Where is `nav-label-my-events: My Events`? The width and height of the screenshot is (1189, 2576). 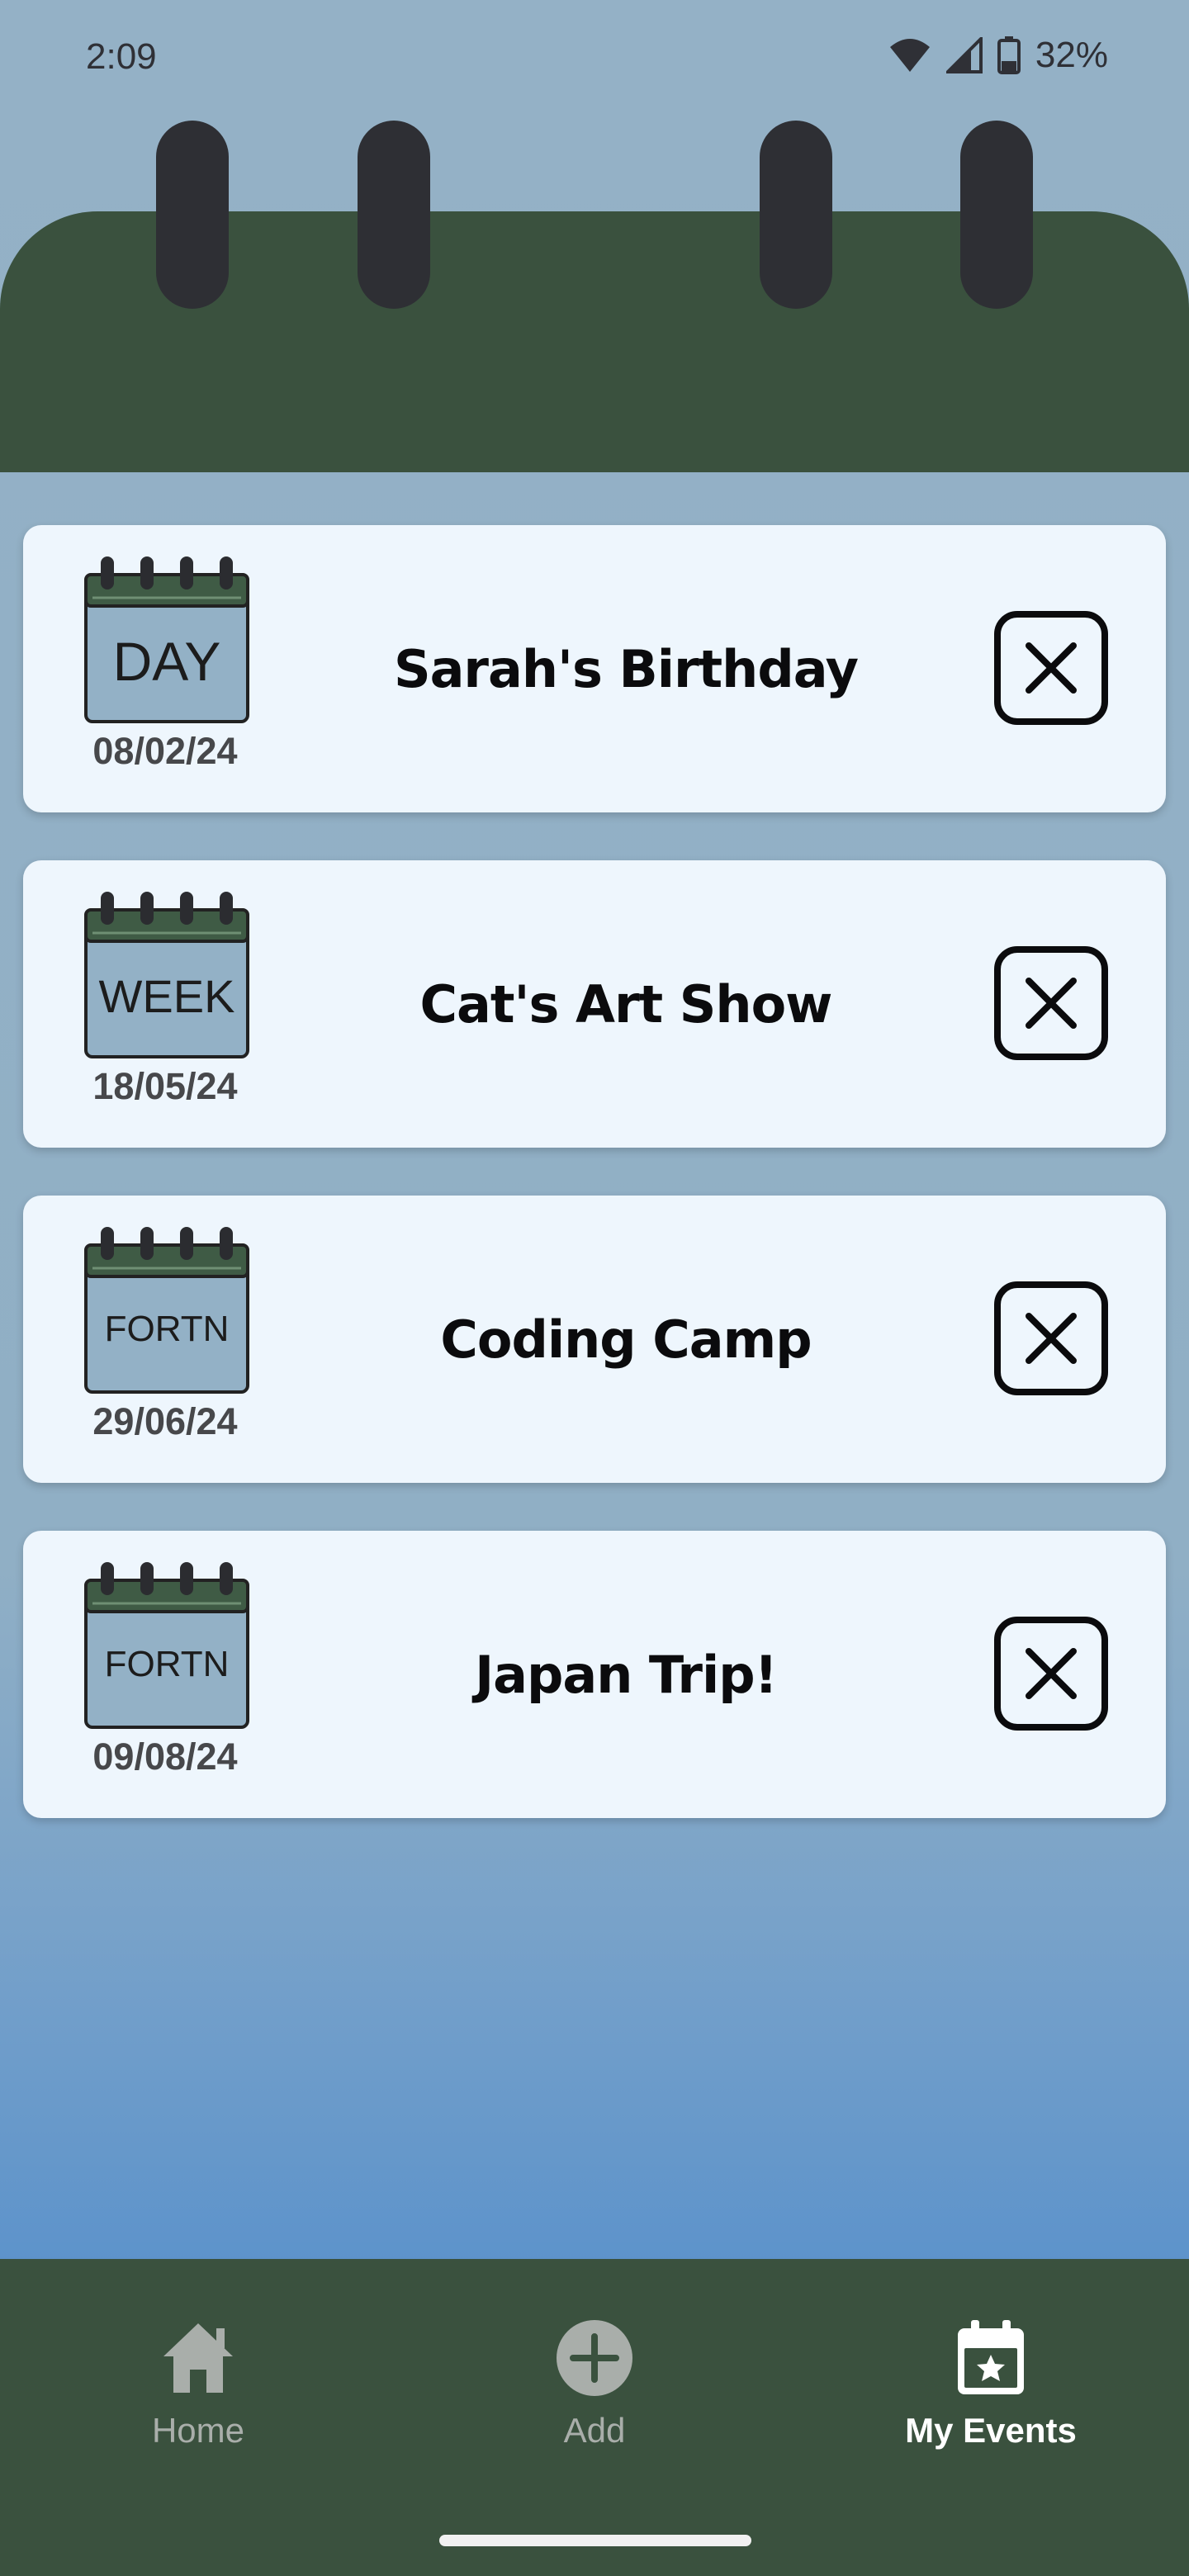
nav-label-my-events: My Events is located at coordinates (991, 2430).